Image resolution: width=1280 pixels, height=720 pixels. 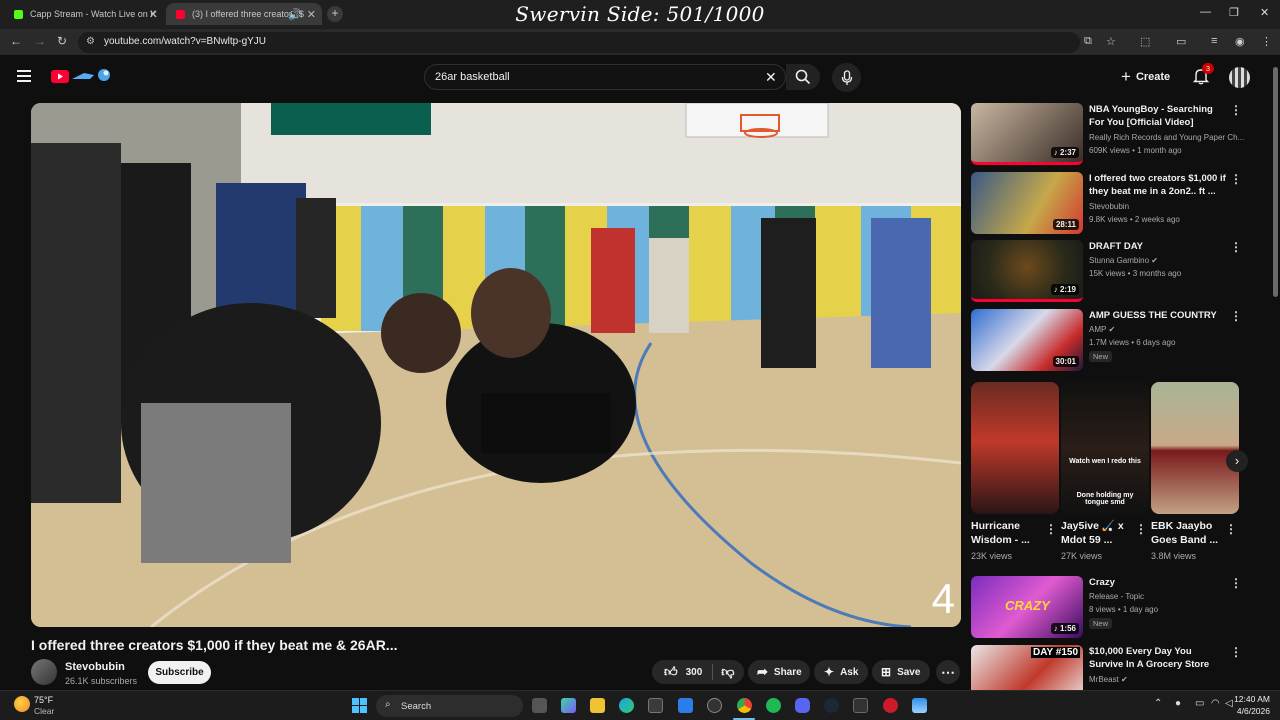 What do you see at coordinates (24, 76) in the screenshot?
I see `hamburger-menu-icon` at bounding box center [24, 76].